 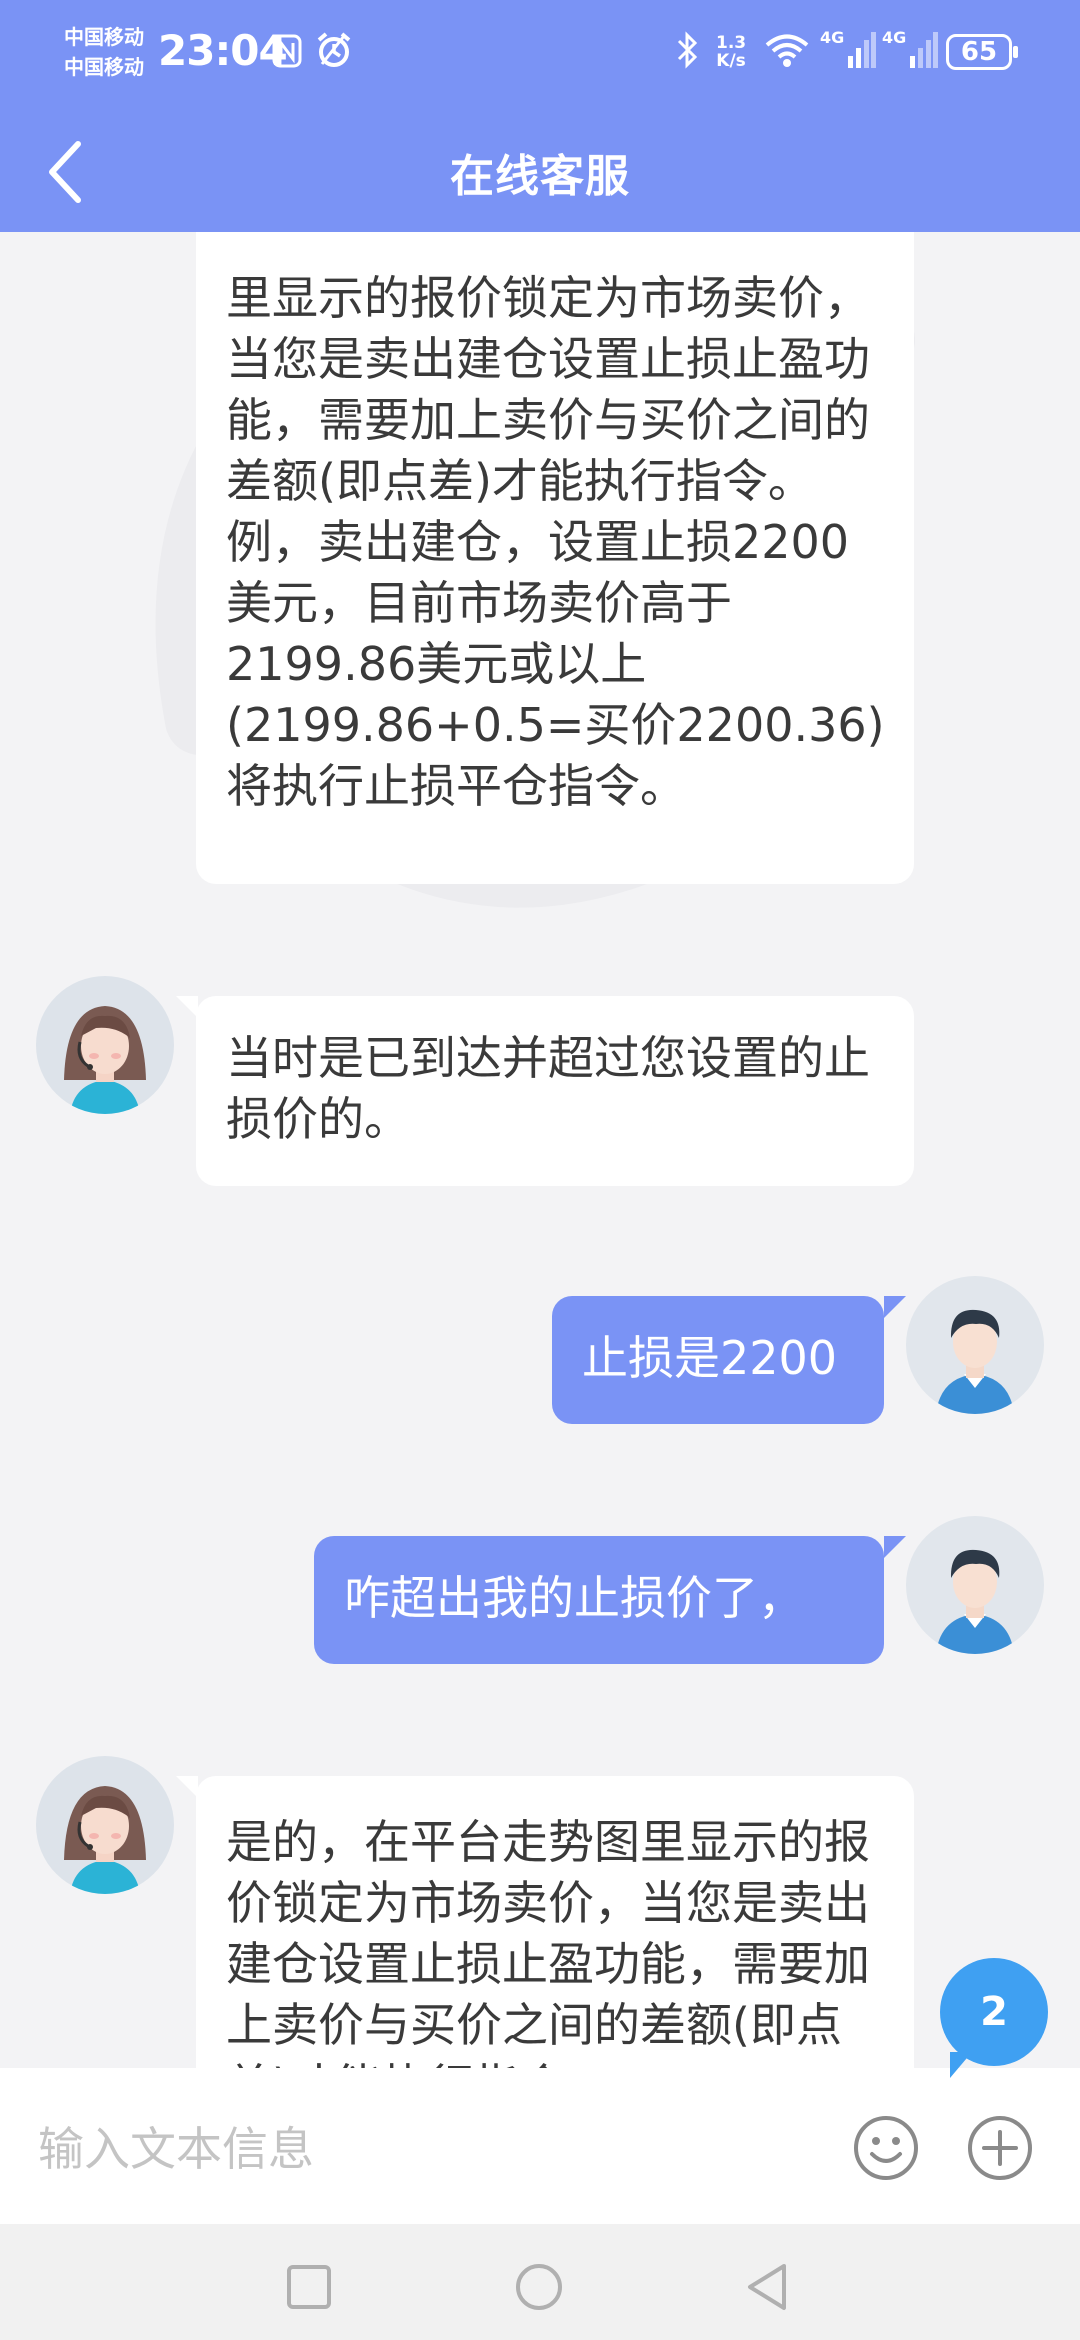 I want to click on nav-bar: 在线客服, so click(x=540, y=171).